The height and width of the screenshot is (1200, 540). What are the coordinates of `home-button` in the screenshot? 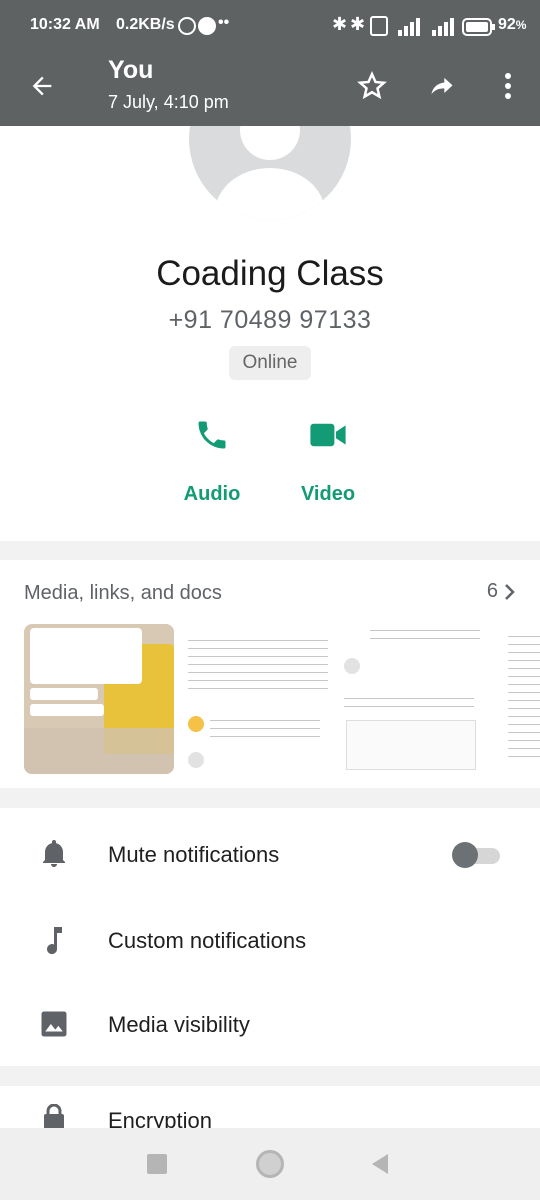 It's located at (270, 1164).